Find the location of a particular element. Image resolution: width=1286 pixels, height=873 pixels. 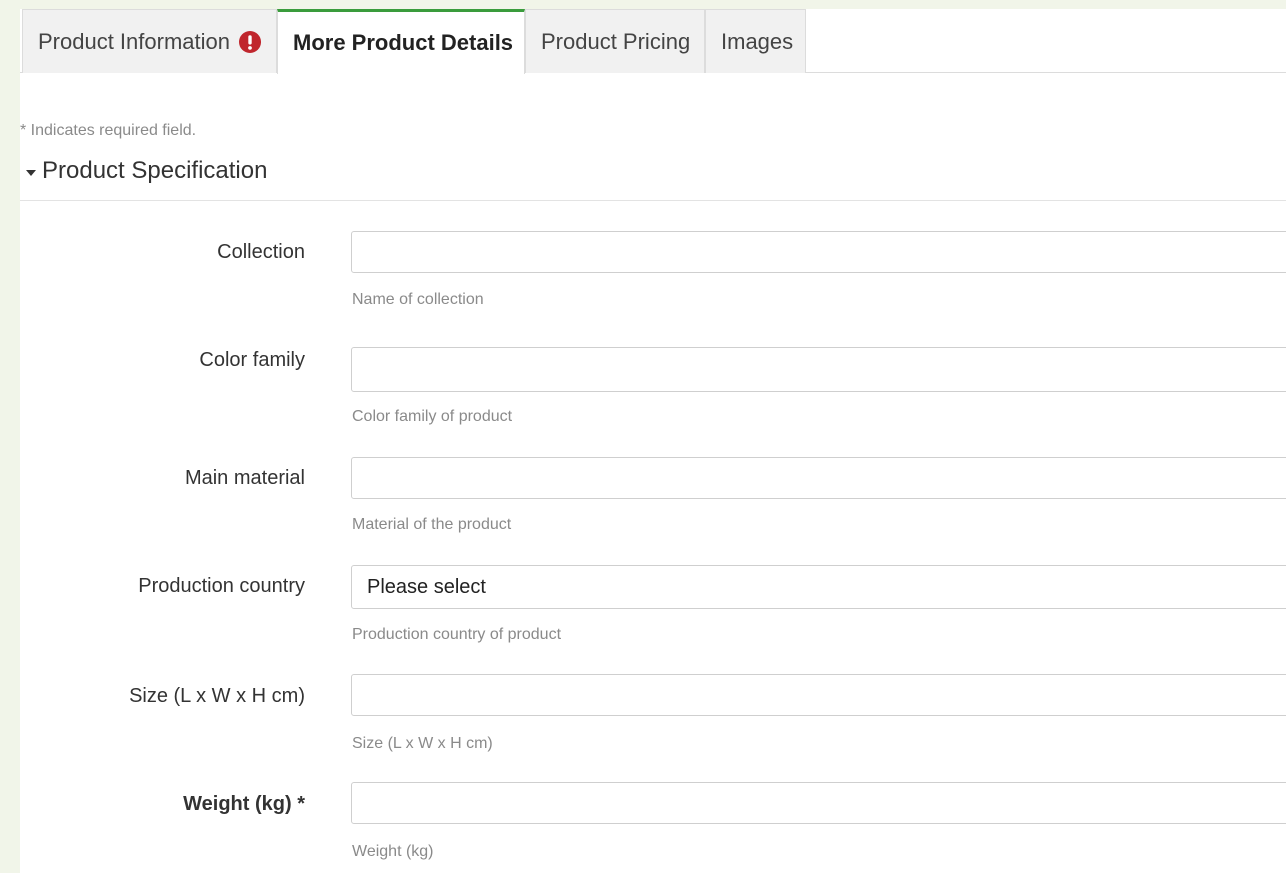

tab-label: Images is located at coordinates (757, 41).